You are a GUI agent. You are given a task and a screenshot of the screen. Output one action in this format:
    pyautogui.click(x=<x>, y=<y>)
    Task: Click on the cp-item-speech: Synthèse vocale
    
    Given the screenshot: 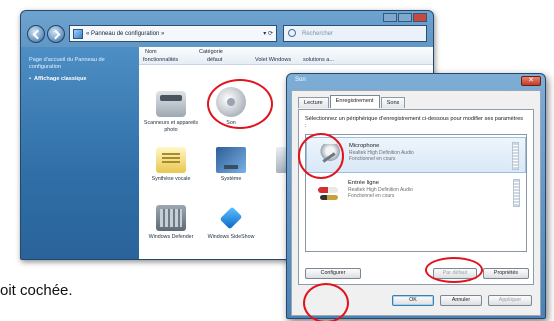 What is the action you would take?
    pyautogui.click(x=171, y=165)
    